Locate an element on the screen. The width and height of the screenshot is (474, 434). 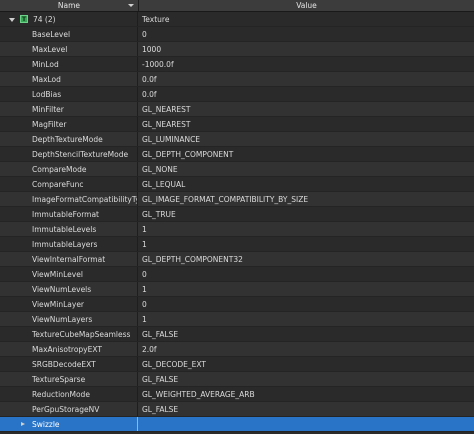
property-name: DepthStencilTextureMode is located at coordinates (80, 154).